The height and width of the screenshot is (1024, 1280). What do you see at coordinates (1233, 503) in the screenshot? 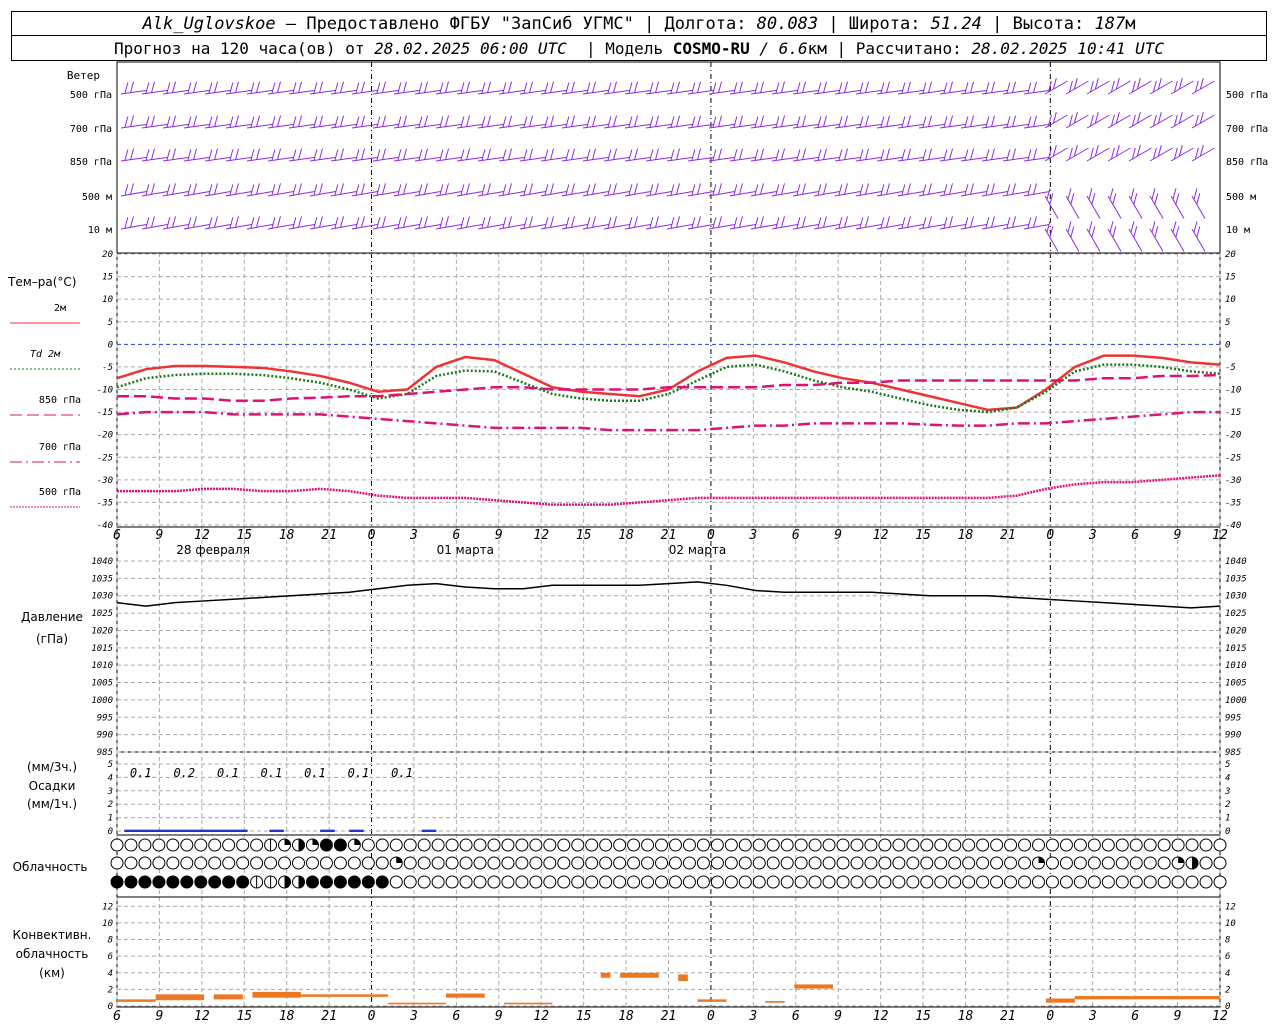
I see `temp-tick-right: -35` at bounding box center [1233, 503].